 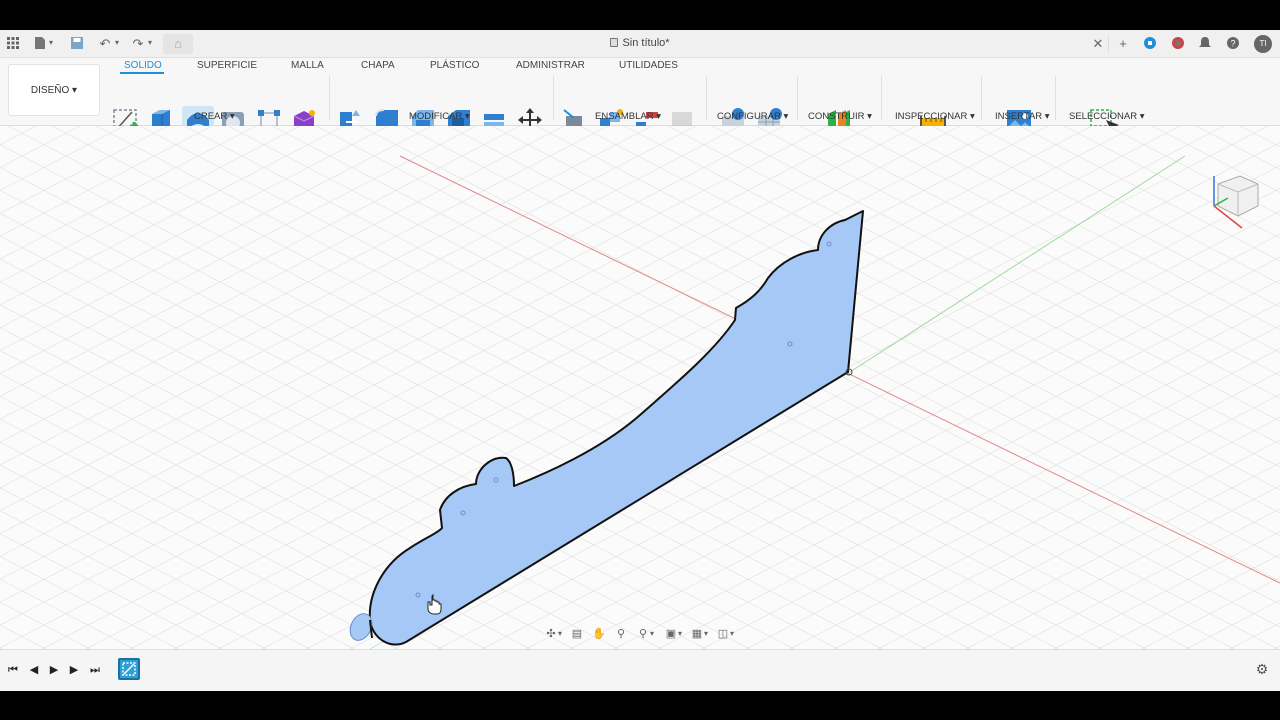 I want to click on group-seleccionar: SELECCIONAR ▾, so click(x=1107, y=116).